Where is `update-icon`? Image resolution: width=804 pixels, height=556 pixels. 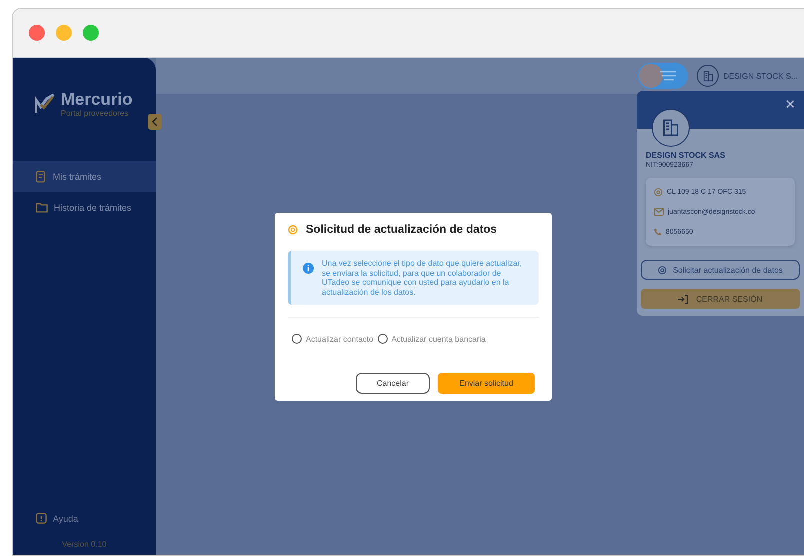
update-icon is located at coordinates (293, 230).